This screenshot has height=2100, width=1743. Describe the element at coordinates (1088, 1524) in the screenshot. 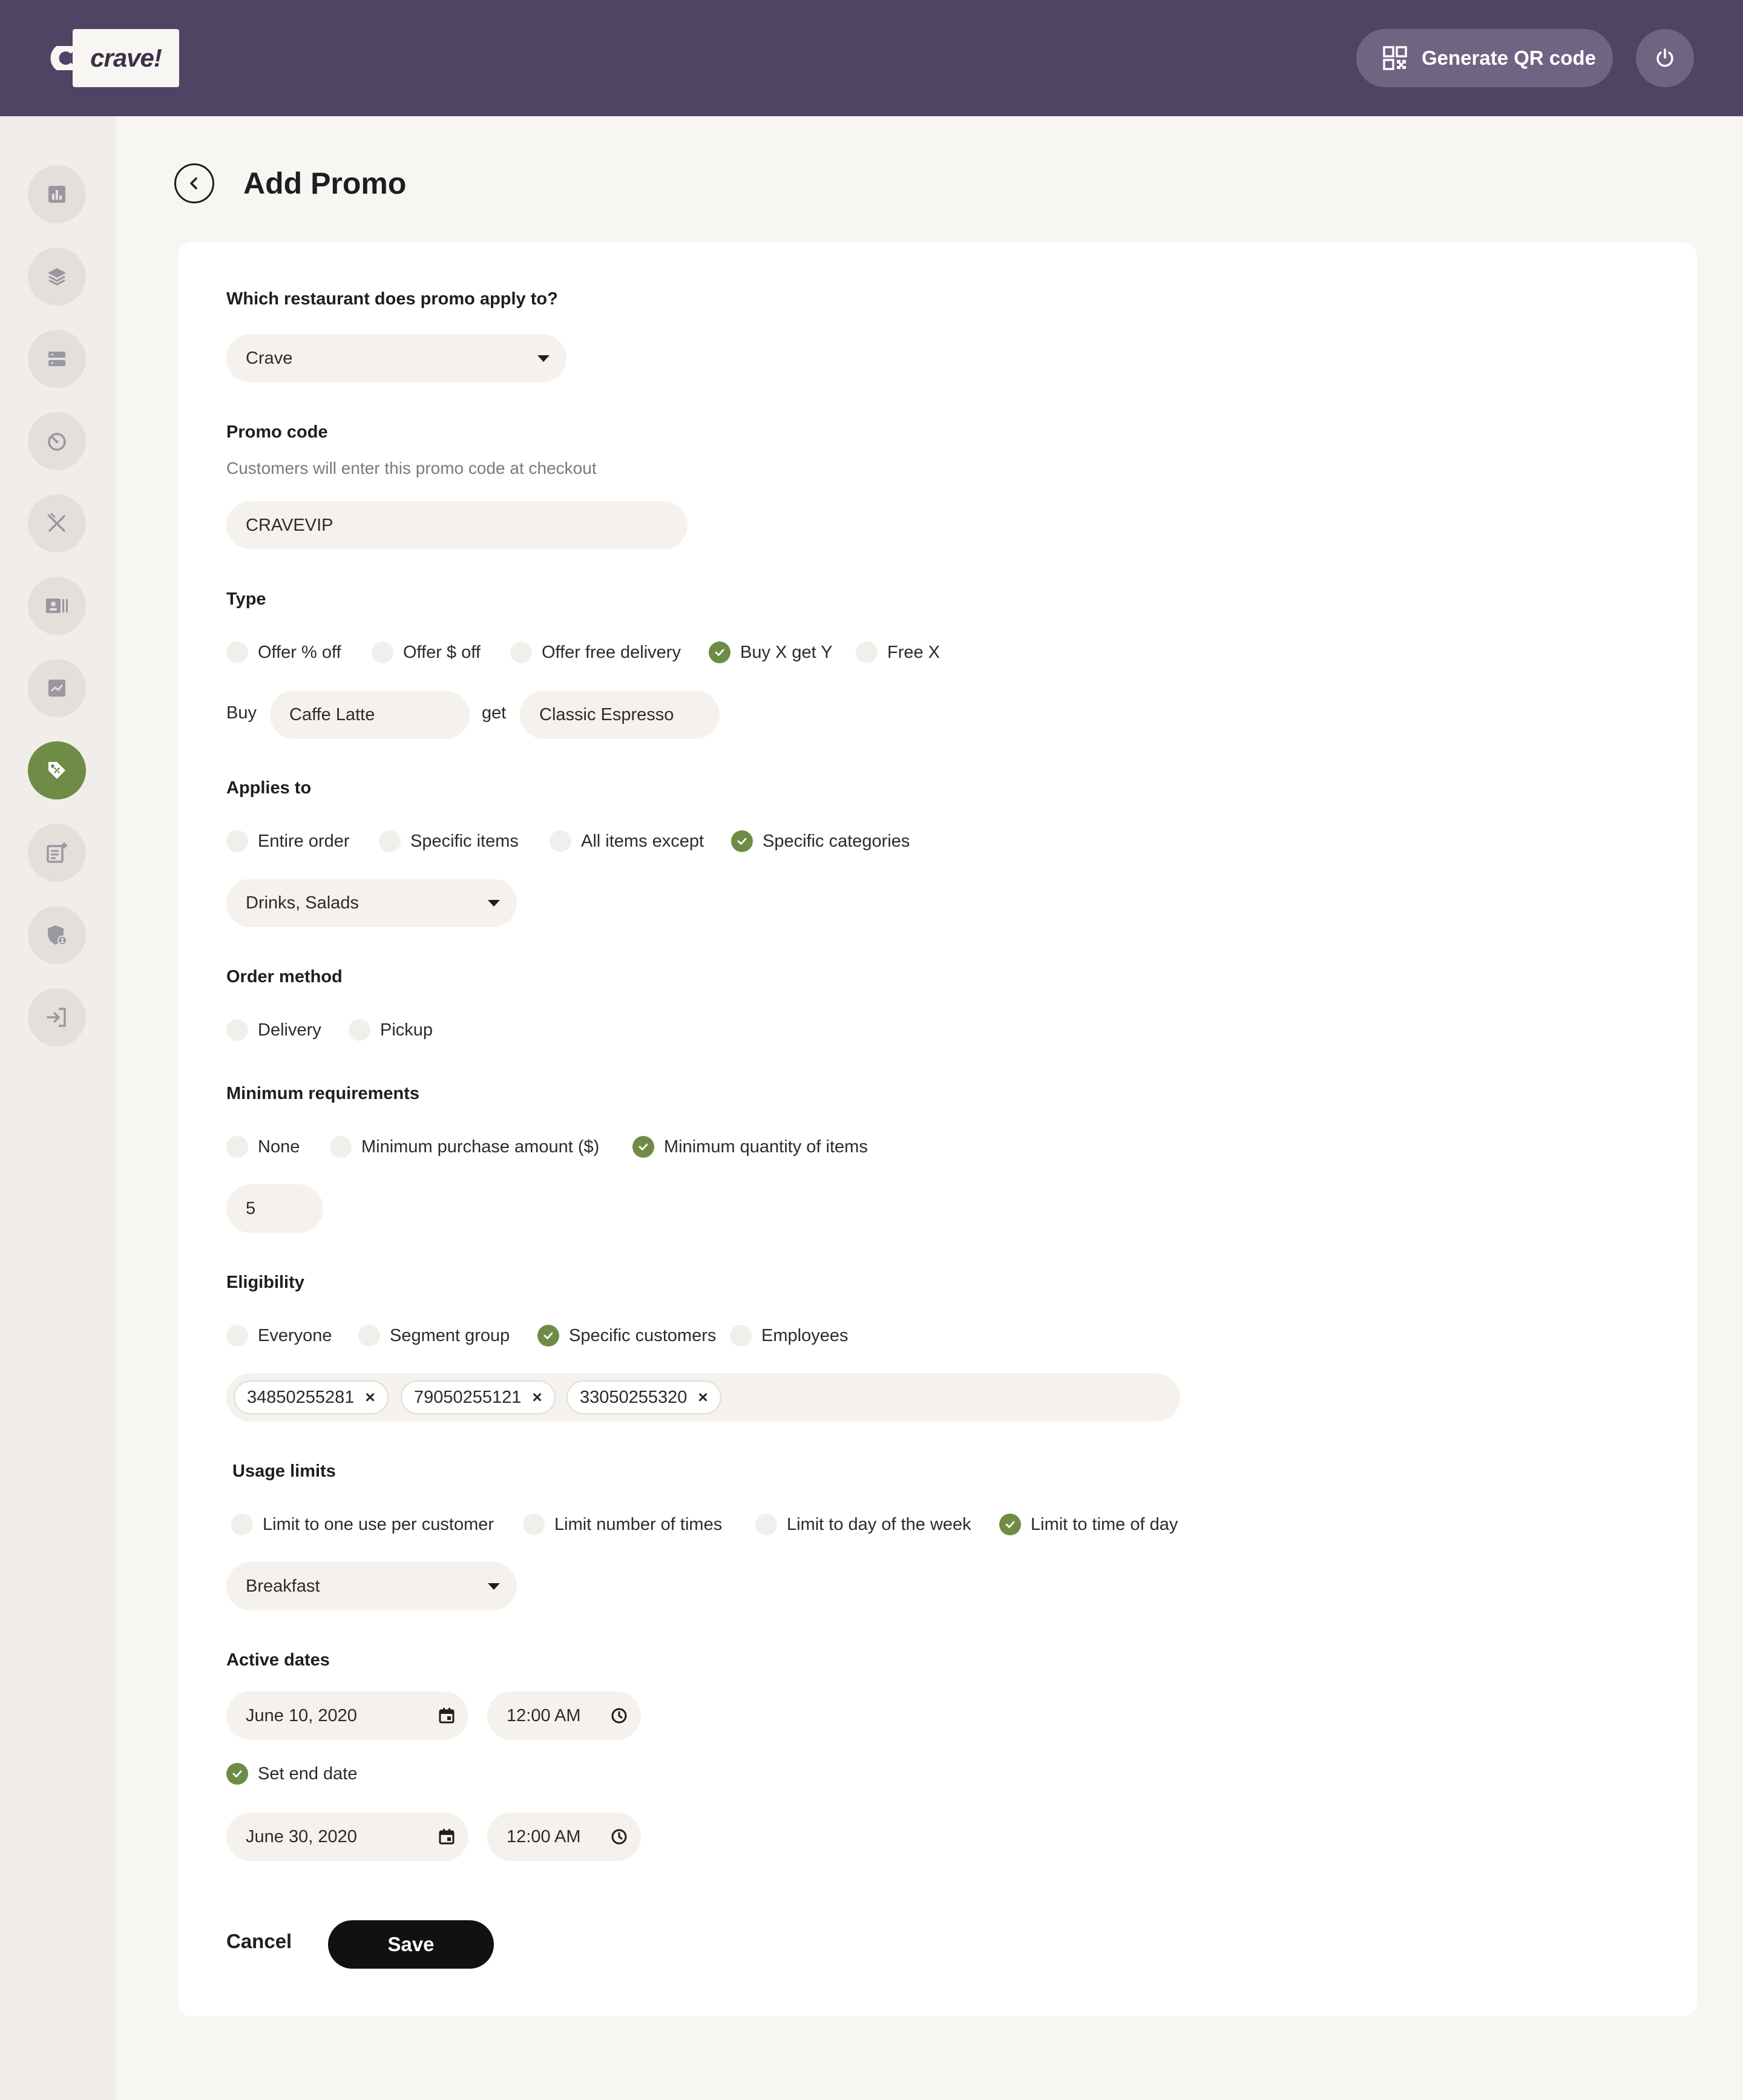

I see `usage-option-time-of-day: Limit to time of day` at that location.